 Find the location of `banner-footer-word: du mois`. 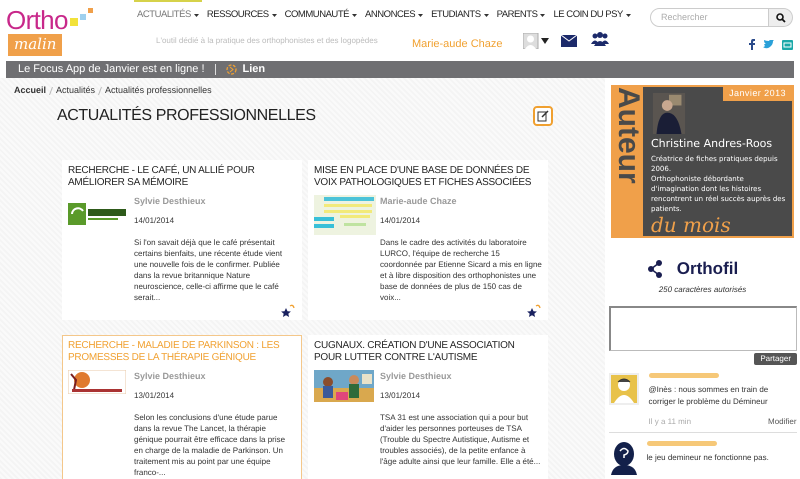

banner-footer-word: du mois is located at coordinates (691, 225).